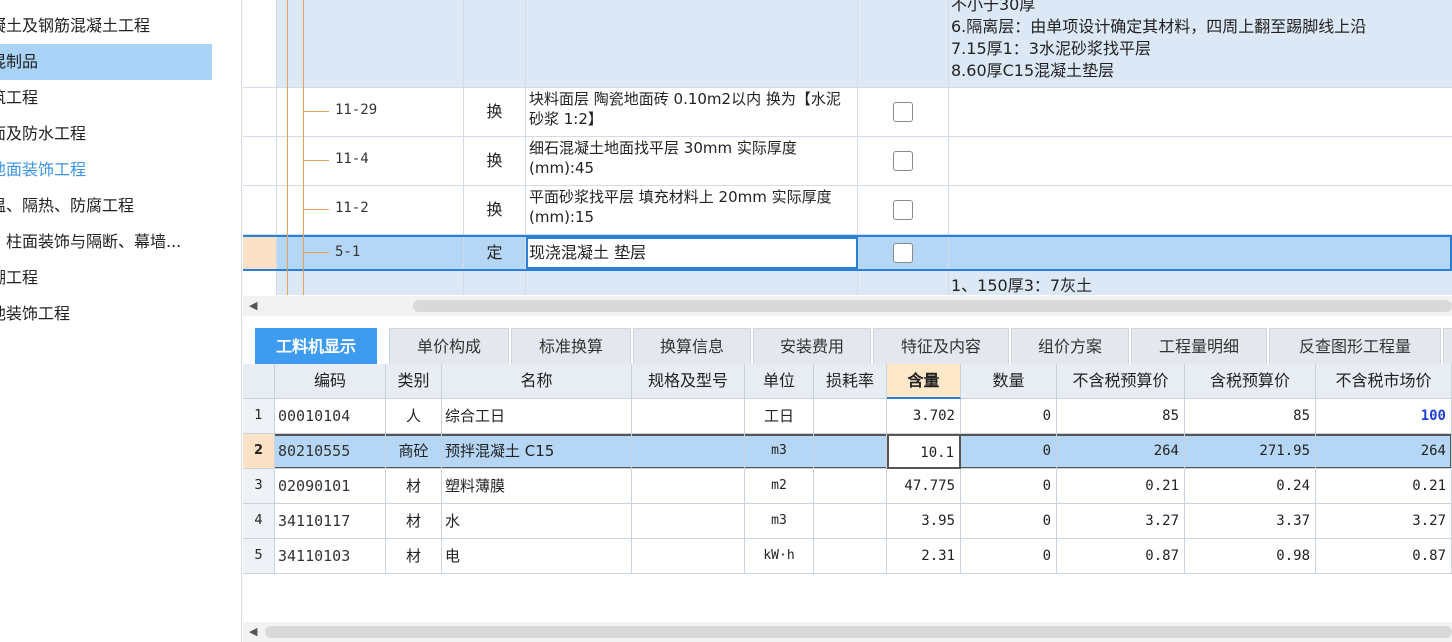  I want to click on column-header-market-ex-tax: 不含税市场价, so click(1384, 381).